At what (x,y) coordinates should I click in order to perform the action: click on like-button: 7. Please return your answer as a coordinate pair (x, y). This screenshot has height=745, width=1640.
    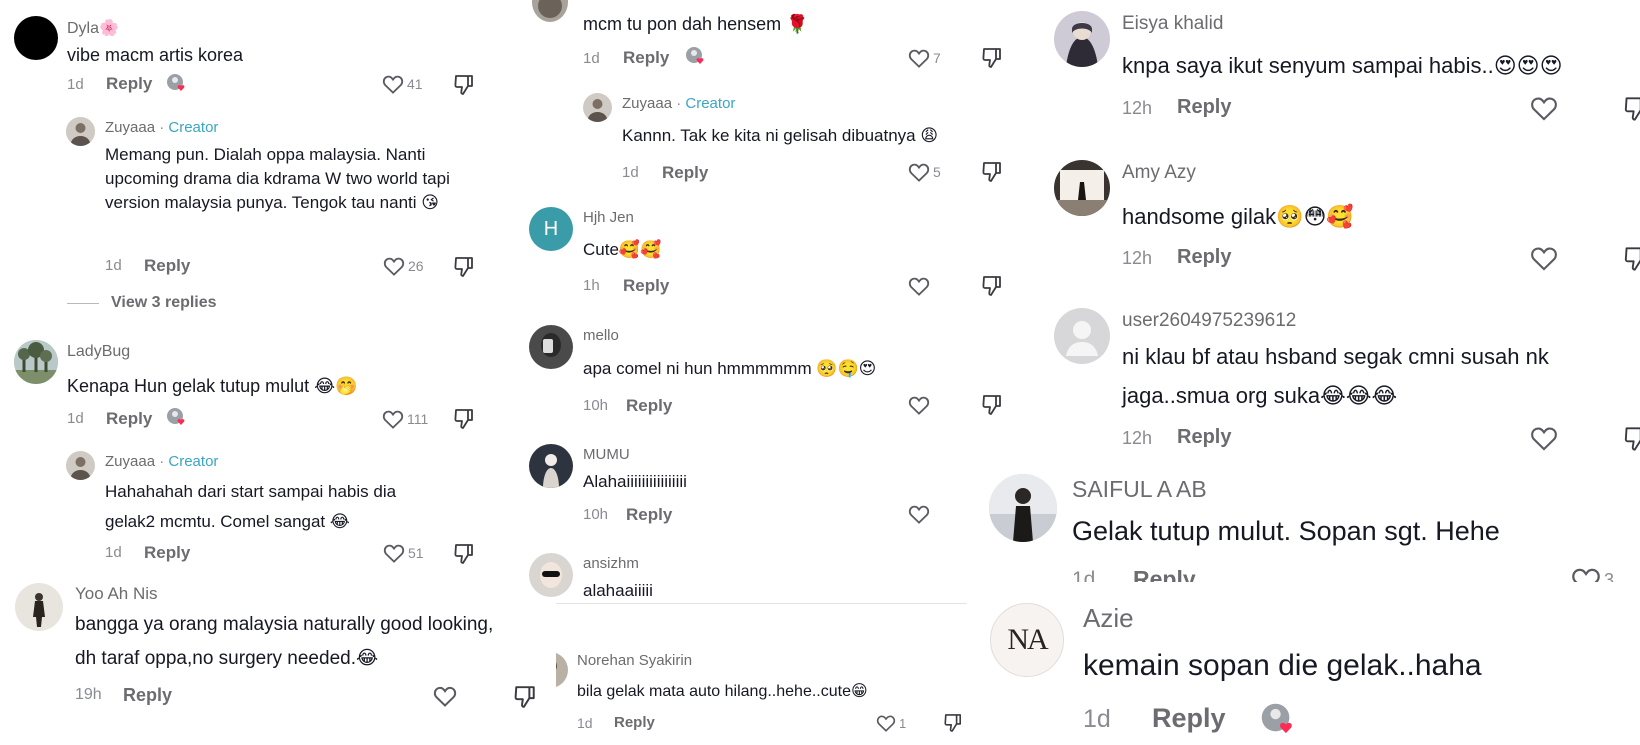
    Looking at the image, I should click on (924, 58).